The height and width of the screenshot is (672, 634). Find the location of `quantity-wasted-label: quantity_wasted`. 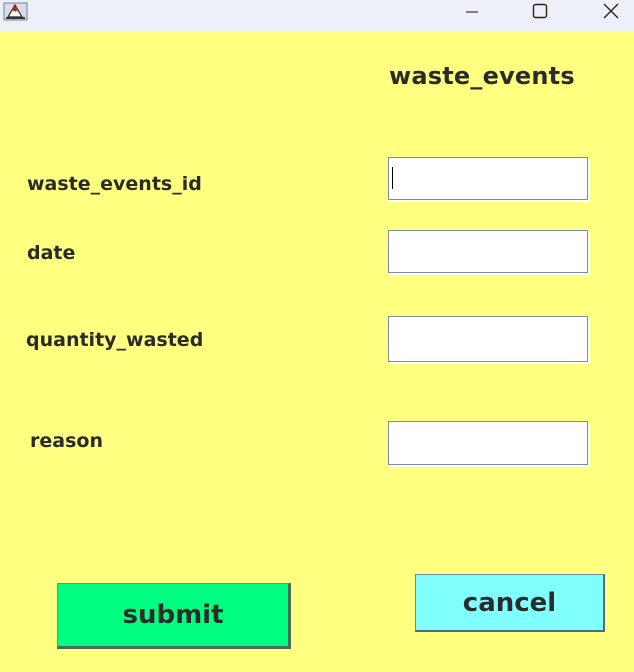

quantity-wasted-label: quantity_wasted is located at coordinates (115, 340).